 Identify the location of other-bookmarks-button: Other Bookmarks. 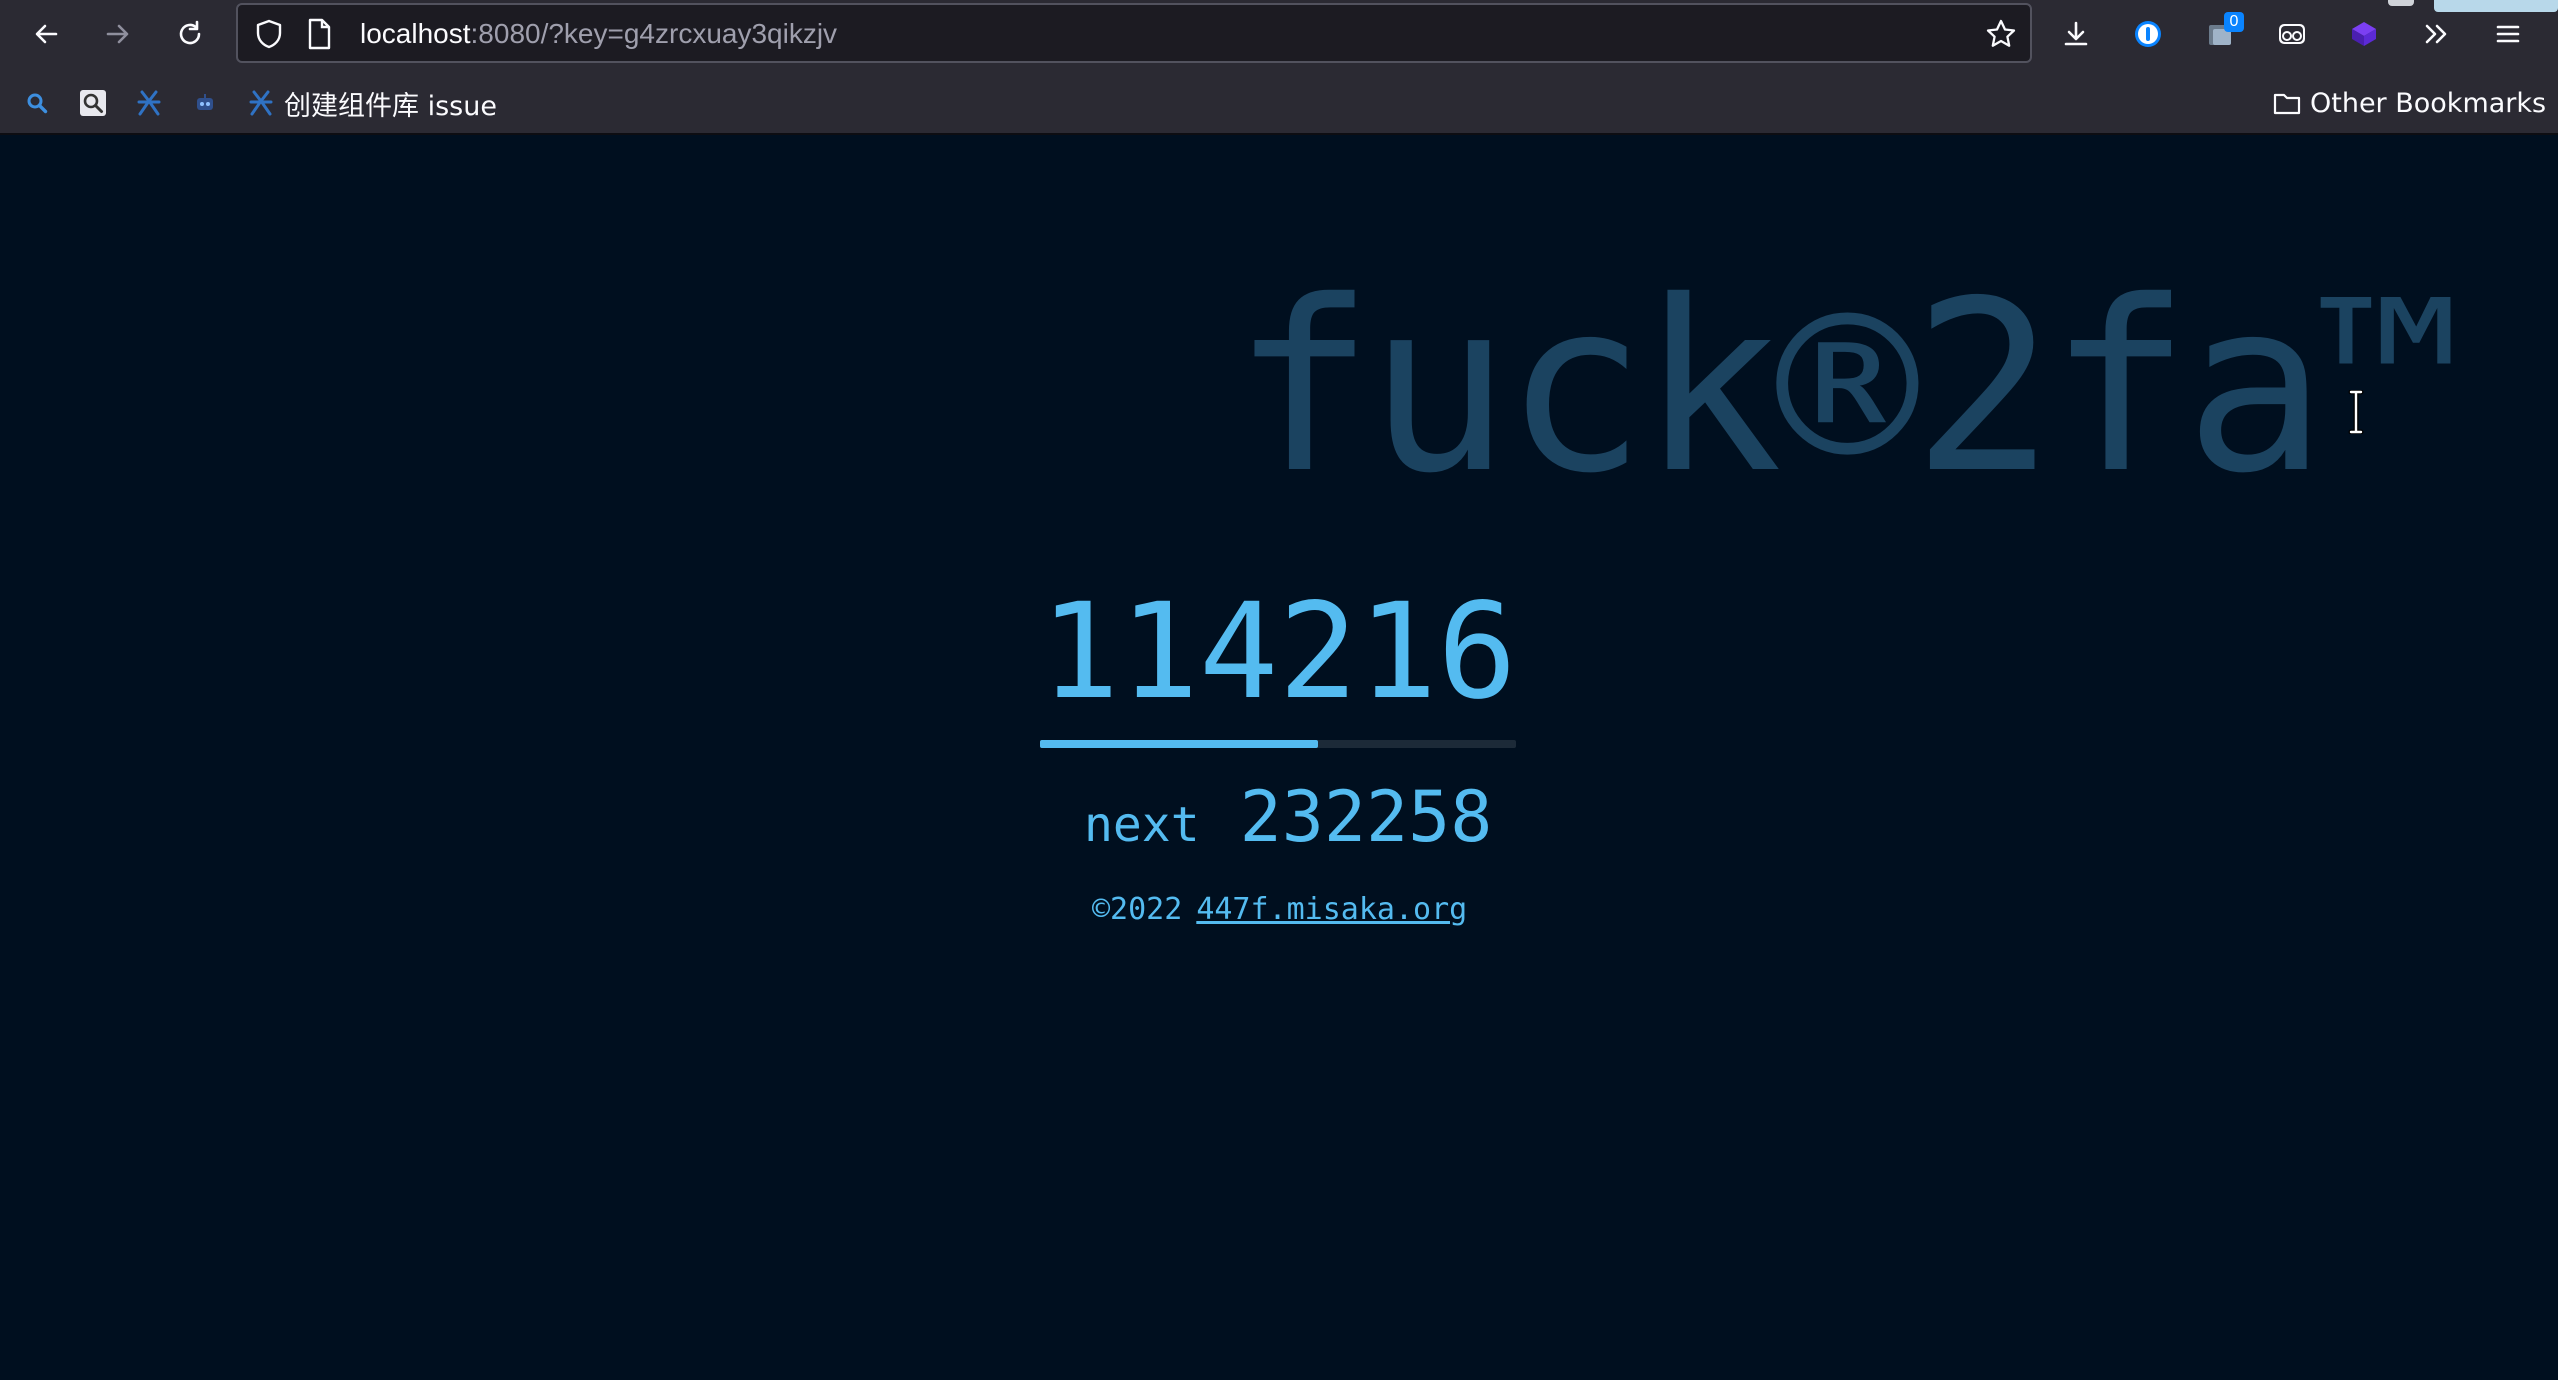
(2409, 103).